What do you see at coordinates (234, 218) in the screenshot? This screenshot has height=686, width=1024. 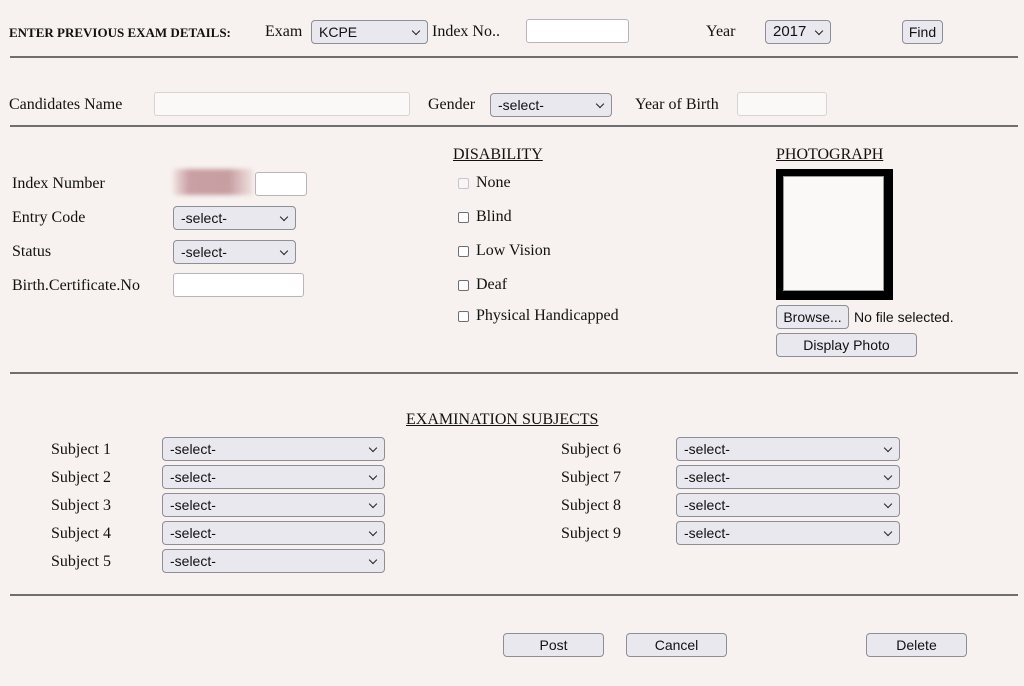 I see `entry-code-select: -select-` at bounding box center [234, 218].